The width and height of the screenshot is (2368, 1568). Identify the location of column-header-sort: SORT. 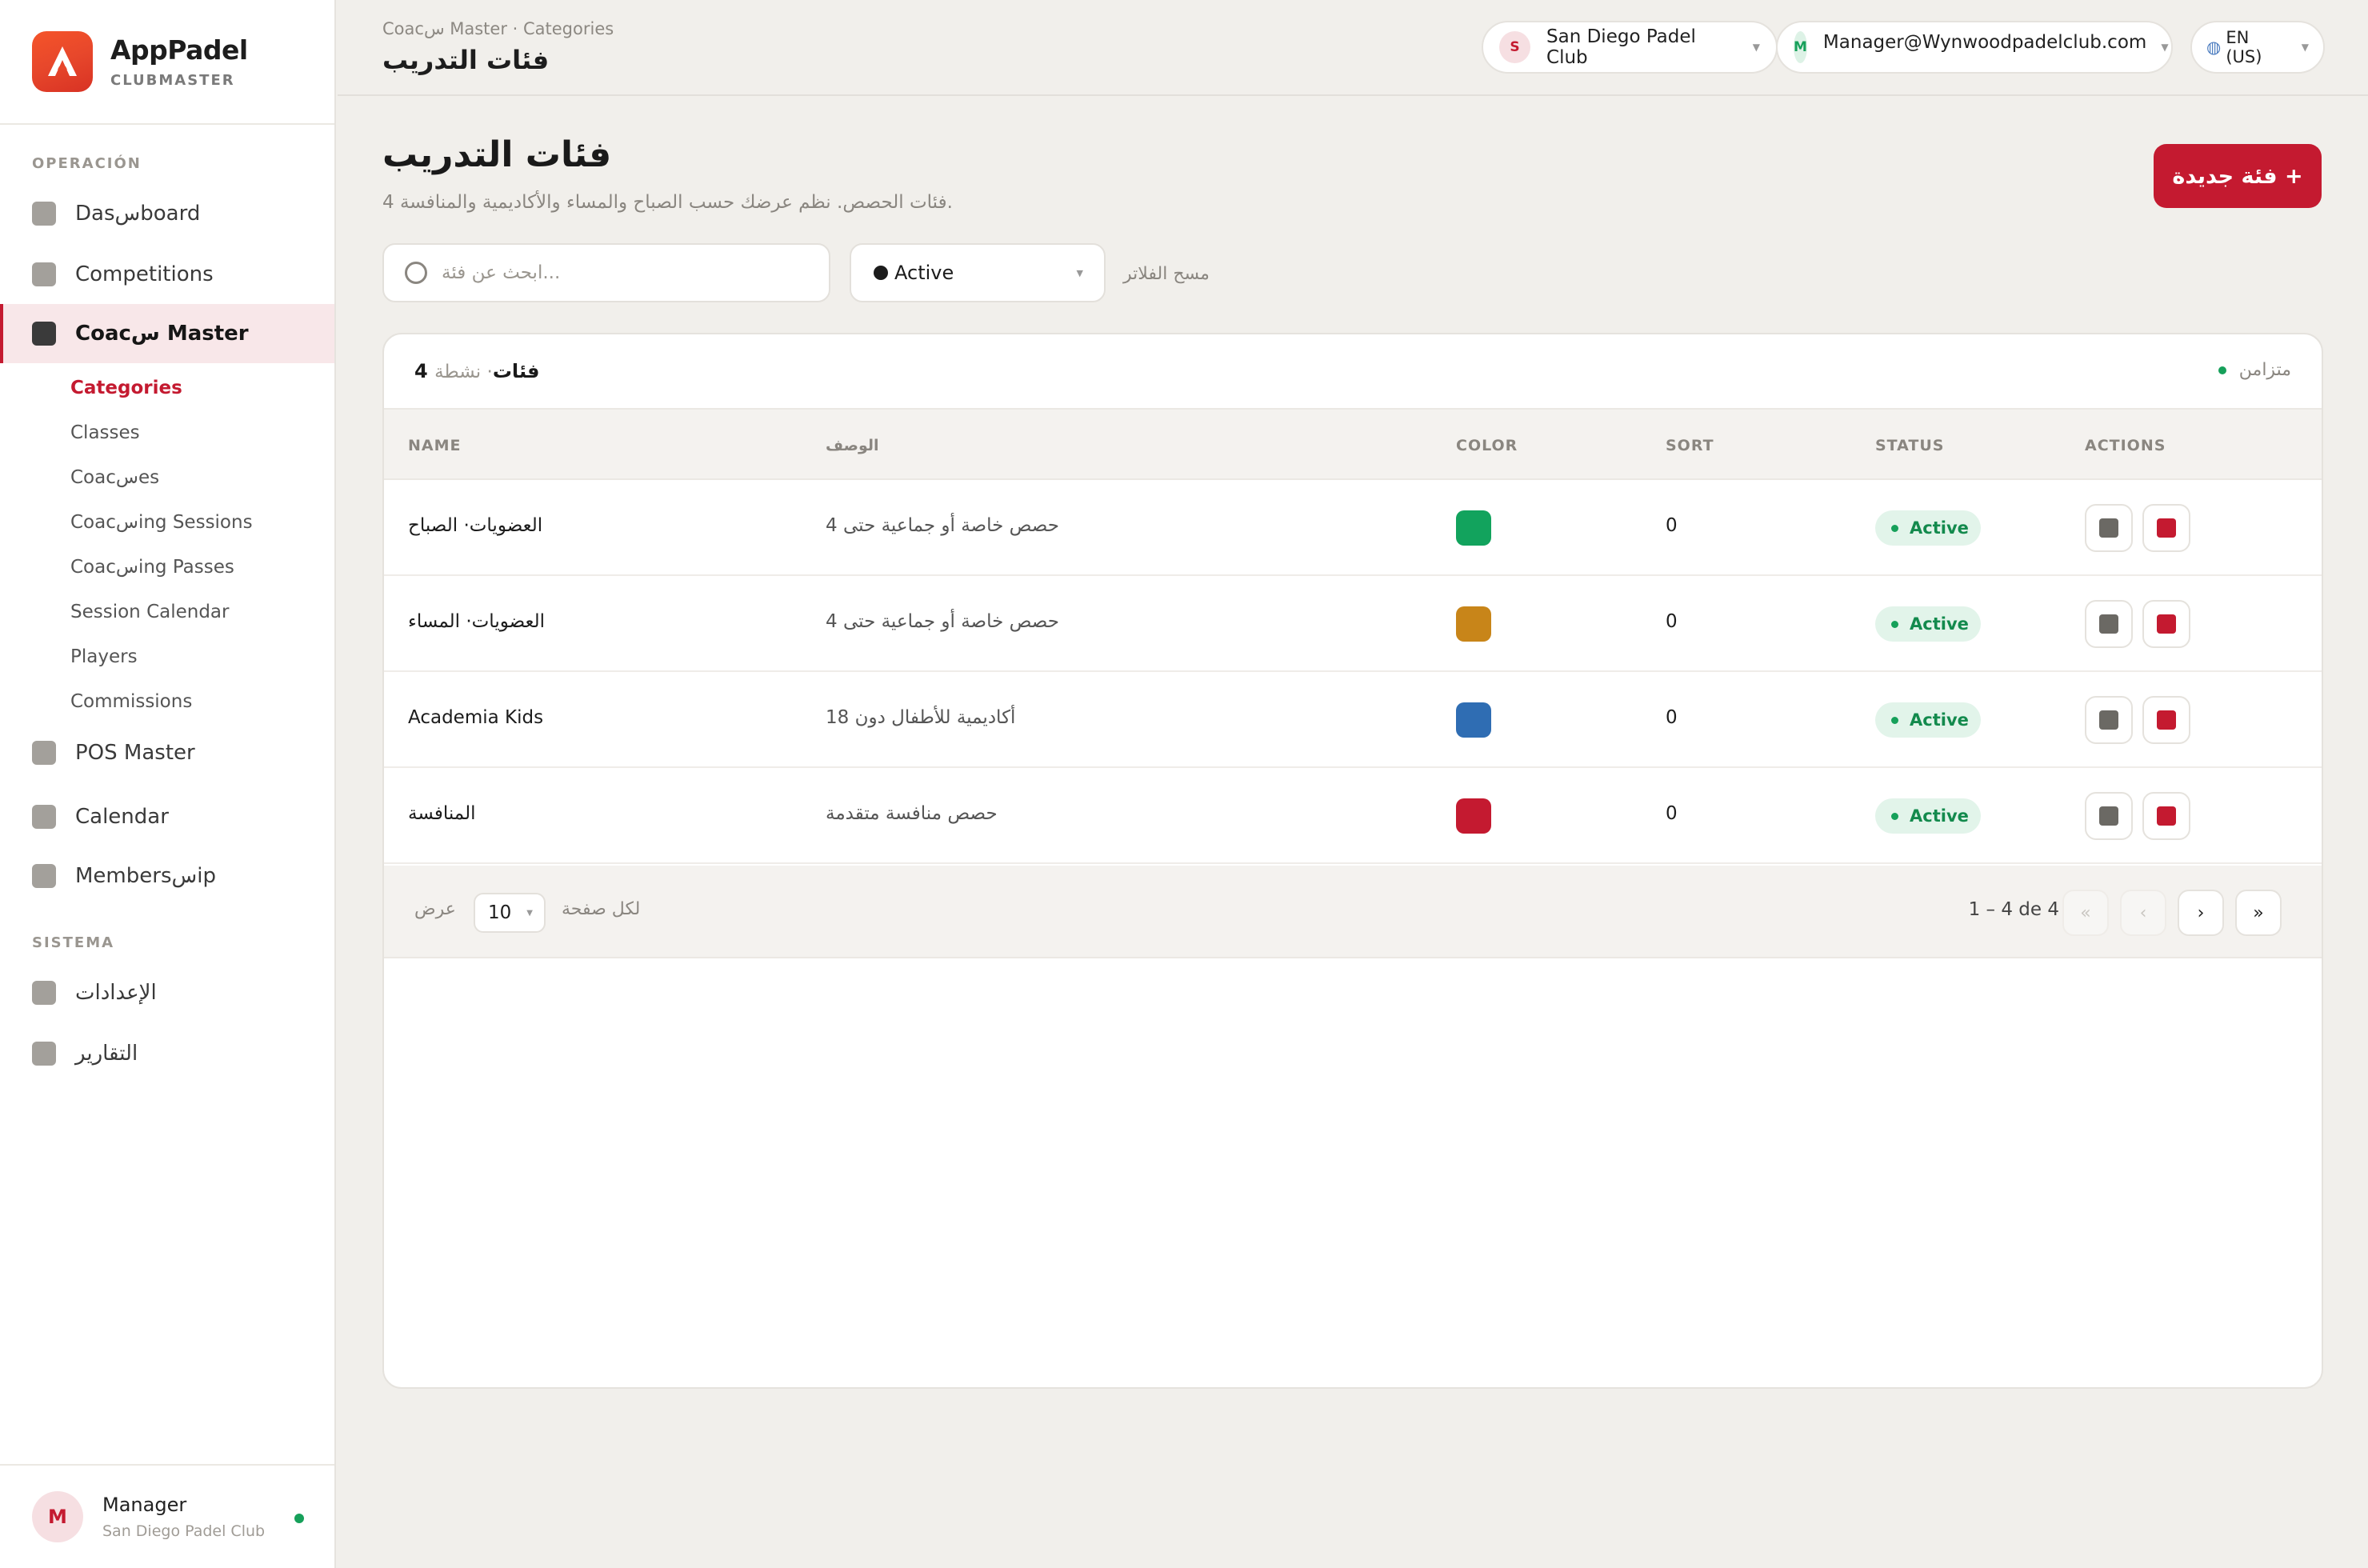
(1690, 445).